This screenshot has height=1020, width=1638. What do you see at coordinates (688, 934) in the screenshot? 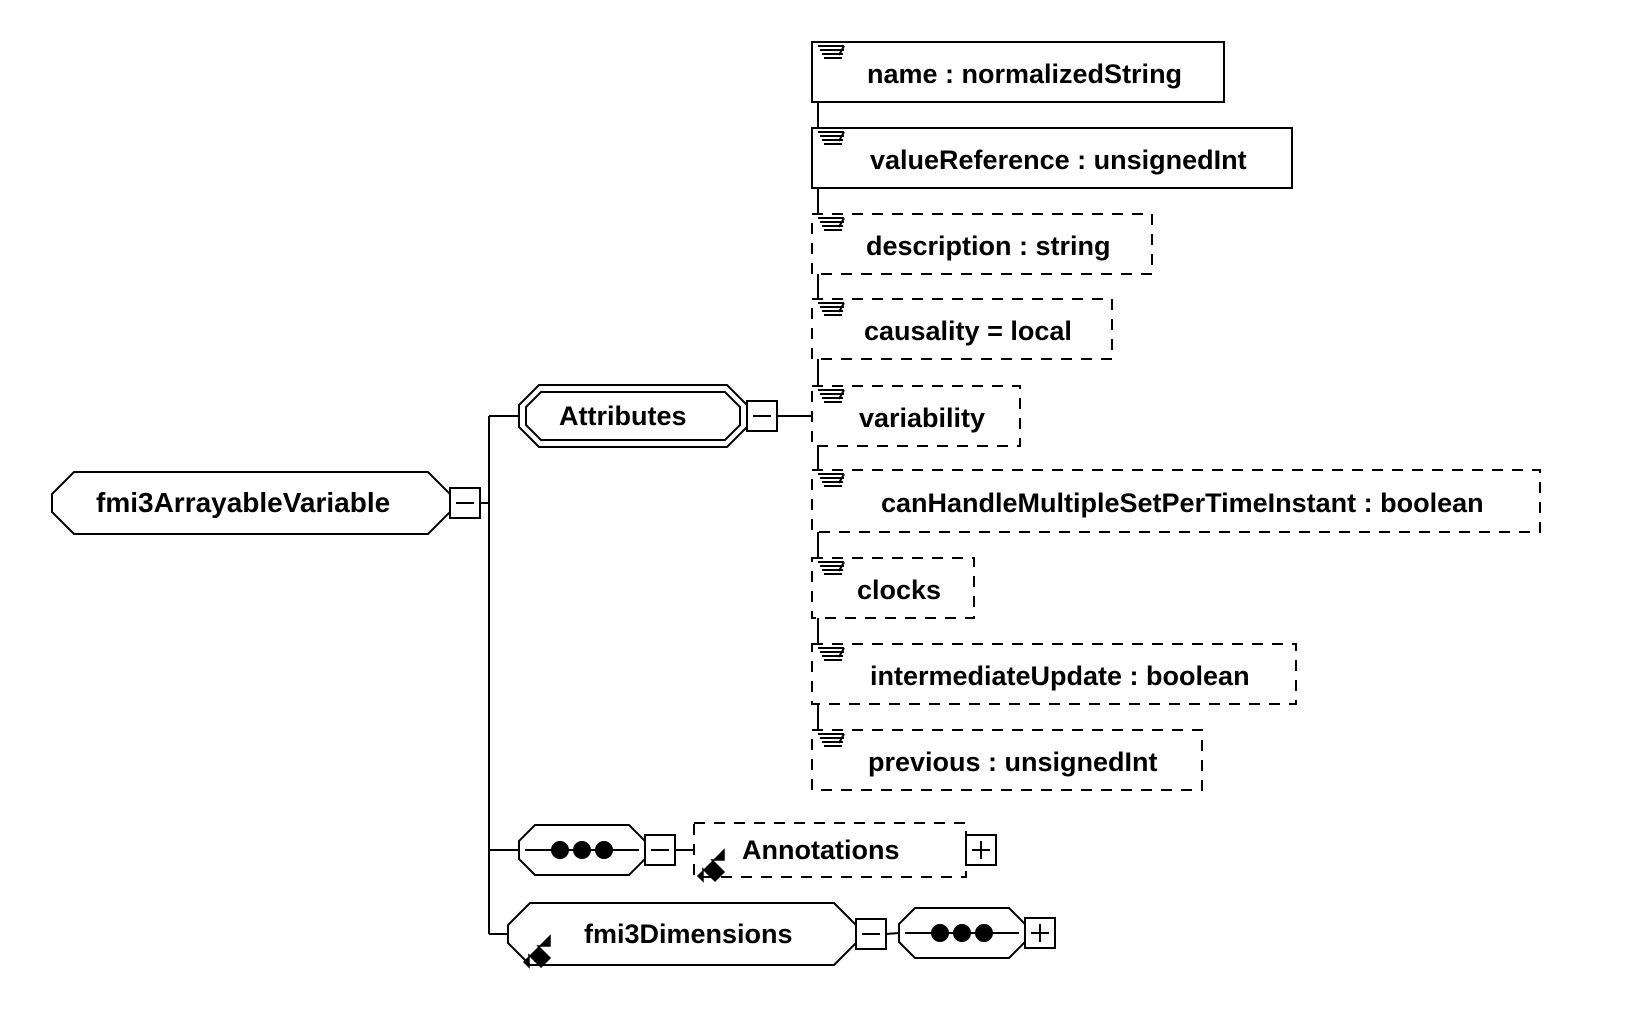
I see `fmi3dimensions-label: fmi3Dimensions` at bounding box center [688, 934].